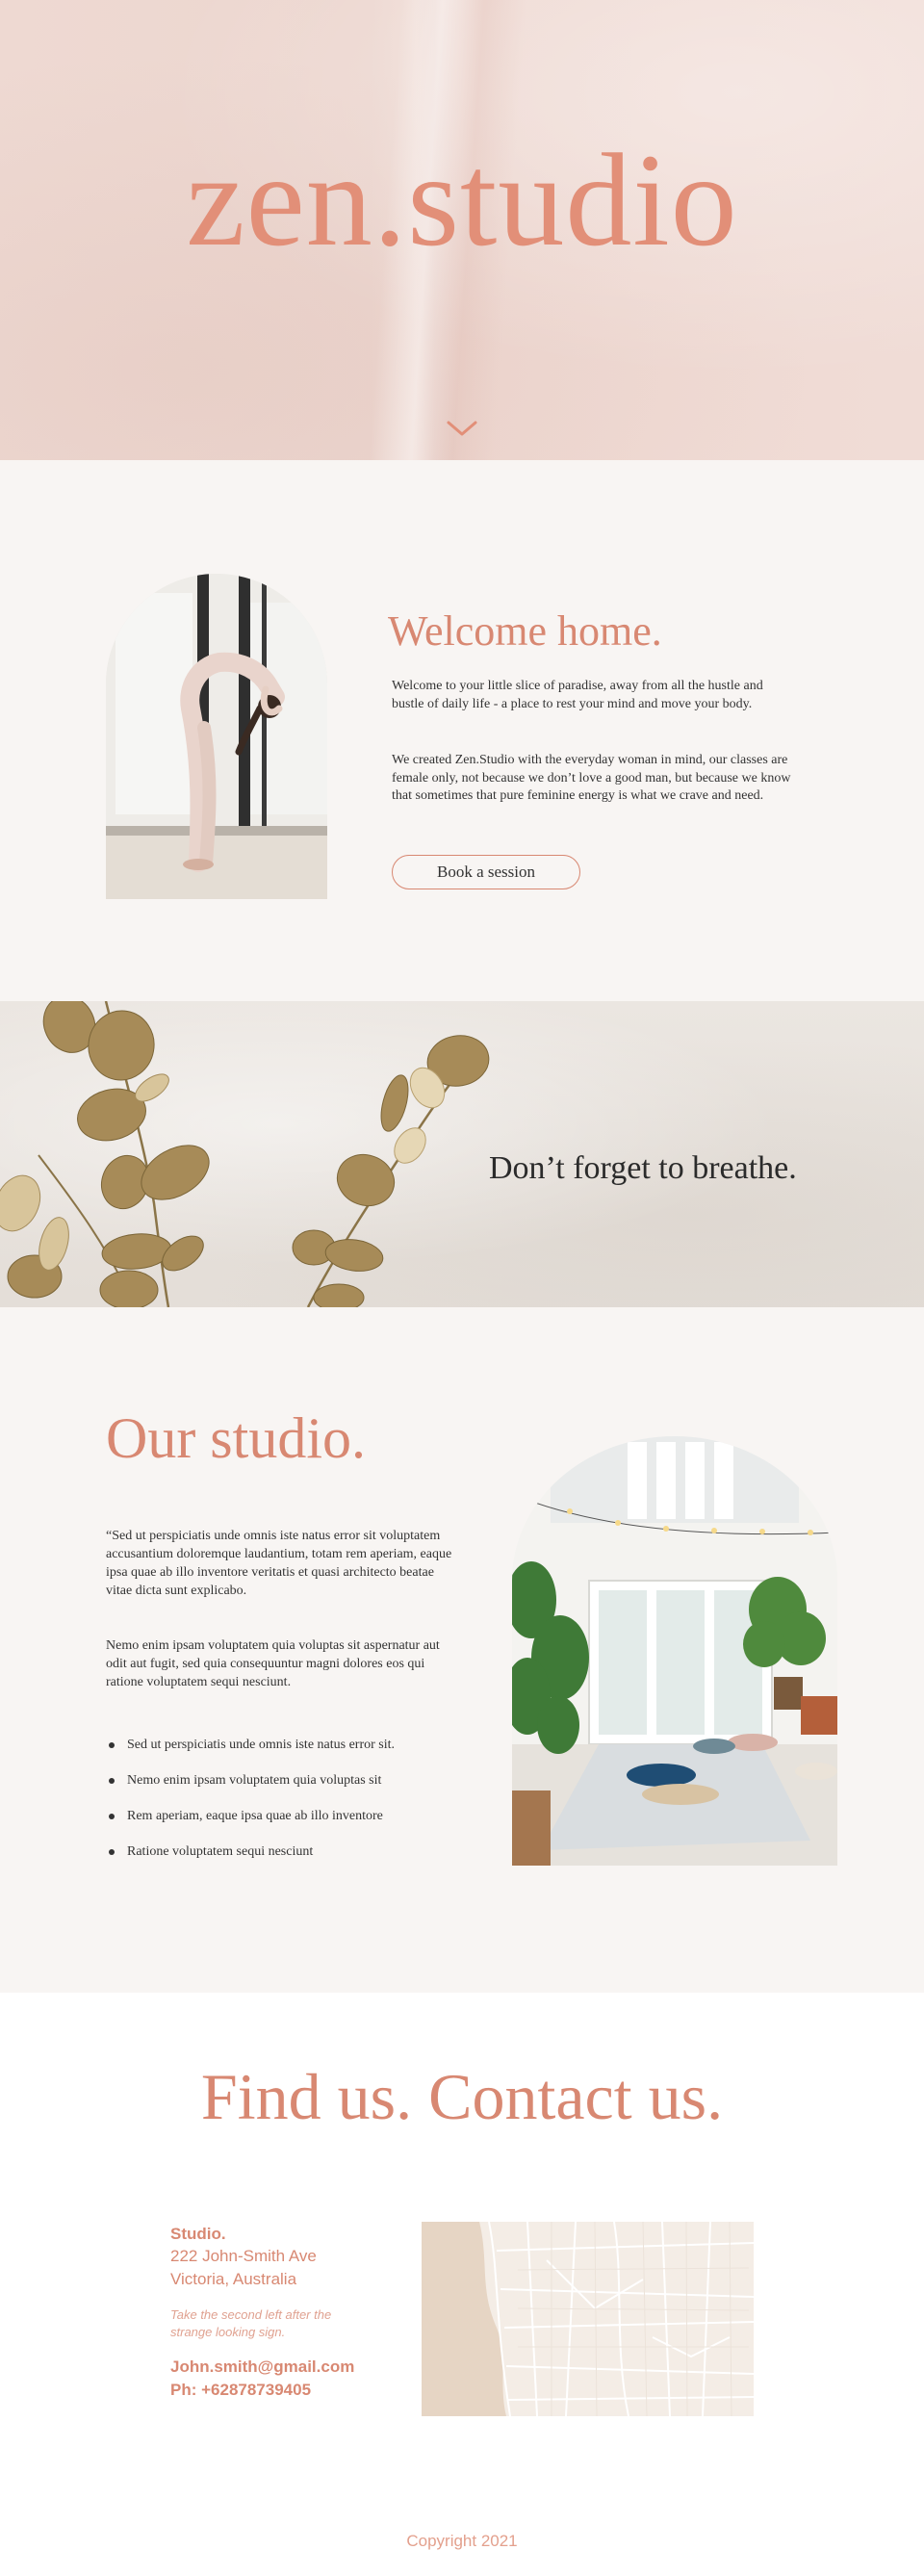 This screenshot has height=2576, width=924. Describe the element at coordinates (243, 2256) in the screenshot. I see `address-line-1: 222 John-Smith Ave` at that location.